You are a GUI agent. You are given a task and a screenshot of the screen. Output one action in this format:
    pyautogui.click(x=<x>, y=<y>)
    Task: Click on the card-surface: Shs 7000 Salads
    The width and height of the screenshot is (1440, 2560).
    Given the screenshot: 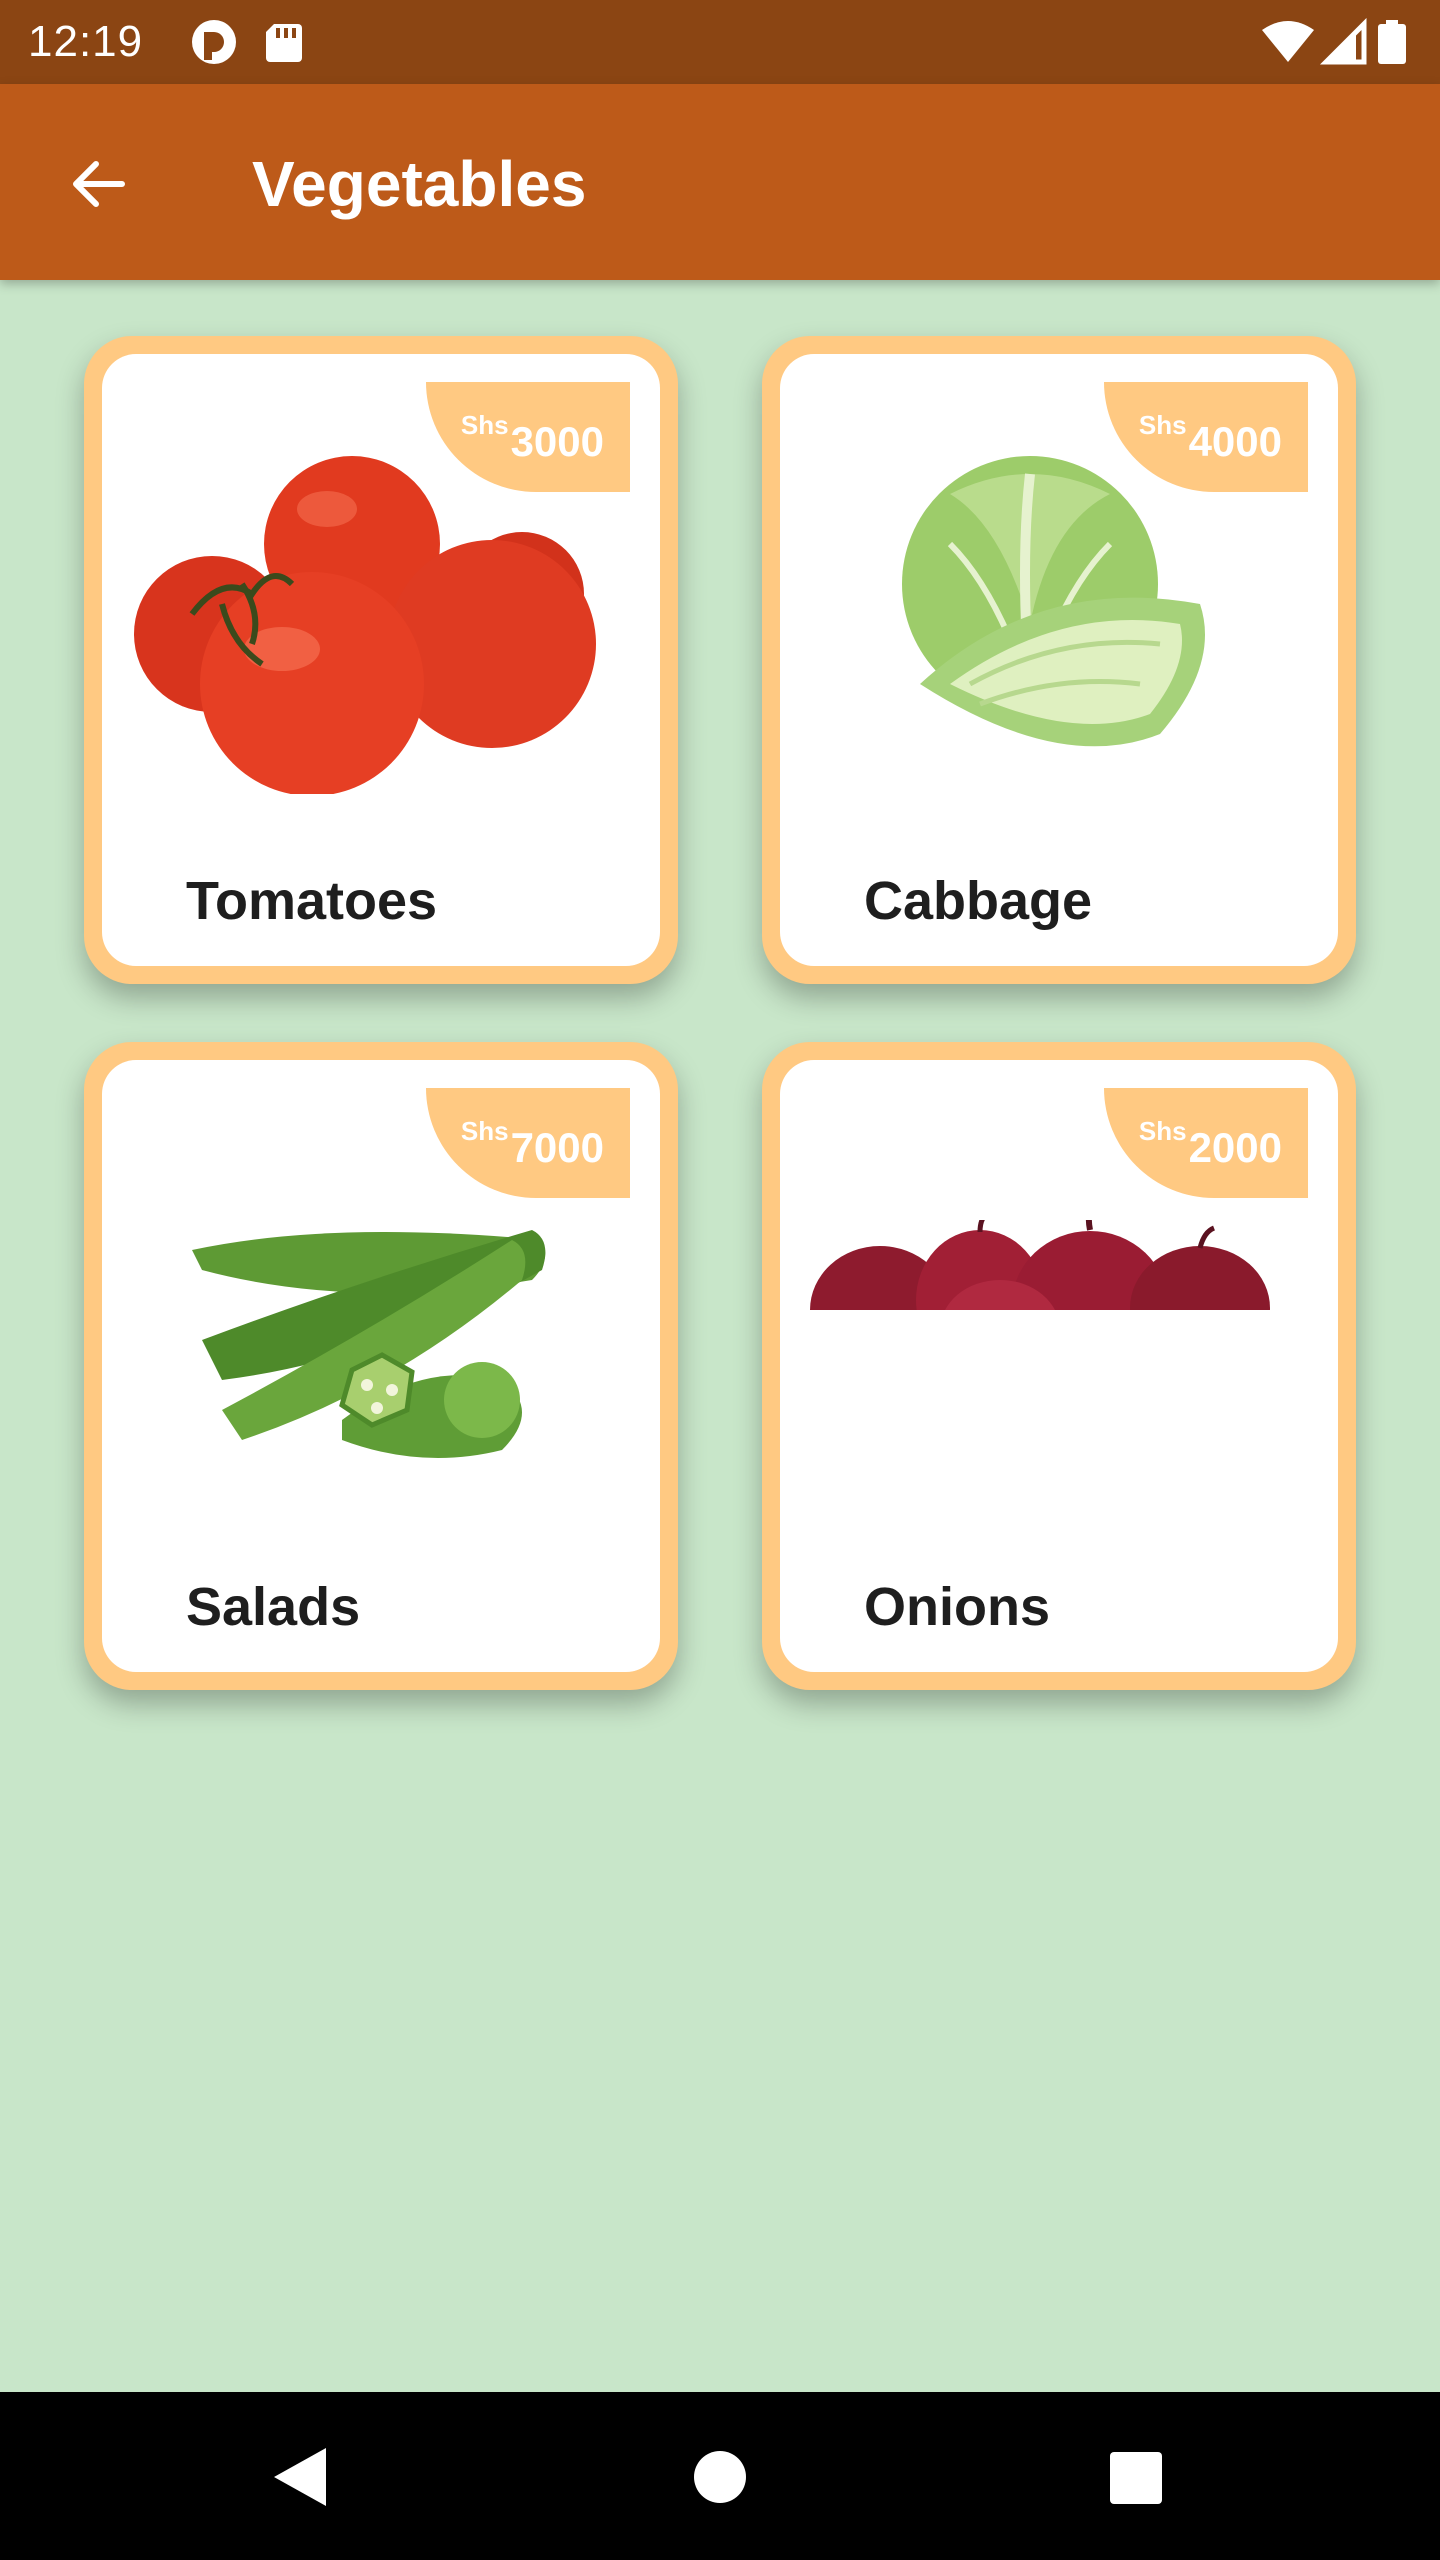 What is the action you would take?
    pyautogui.click(x=381, y=1366)
    